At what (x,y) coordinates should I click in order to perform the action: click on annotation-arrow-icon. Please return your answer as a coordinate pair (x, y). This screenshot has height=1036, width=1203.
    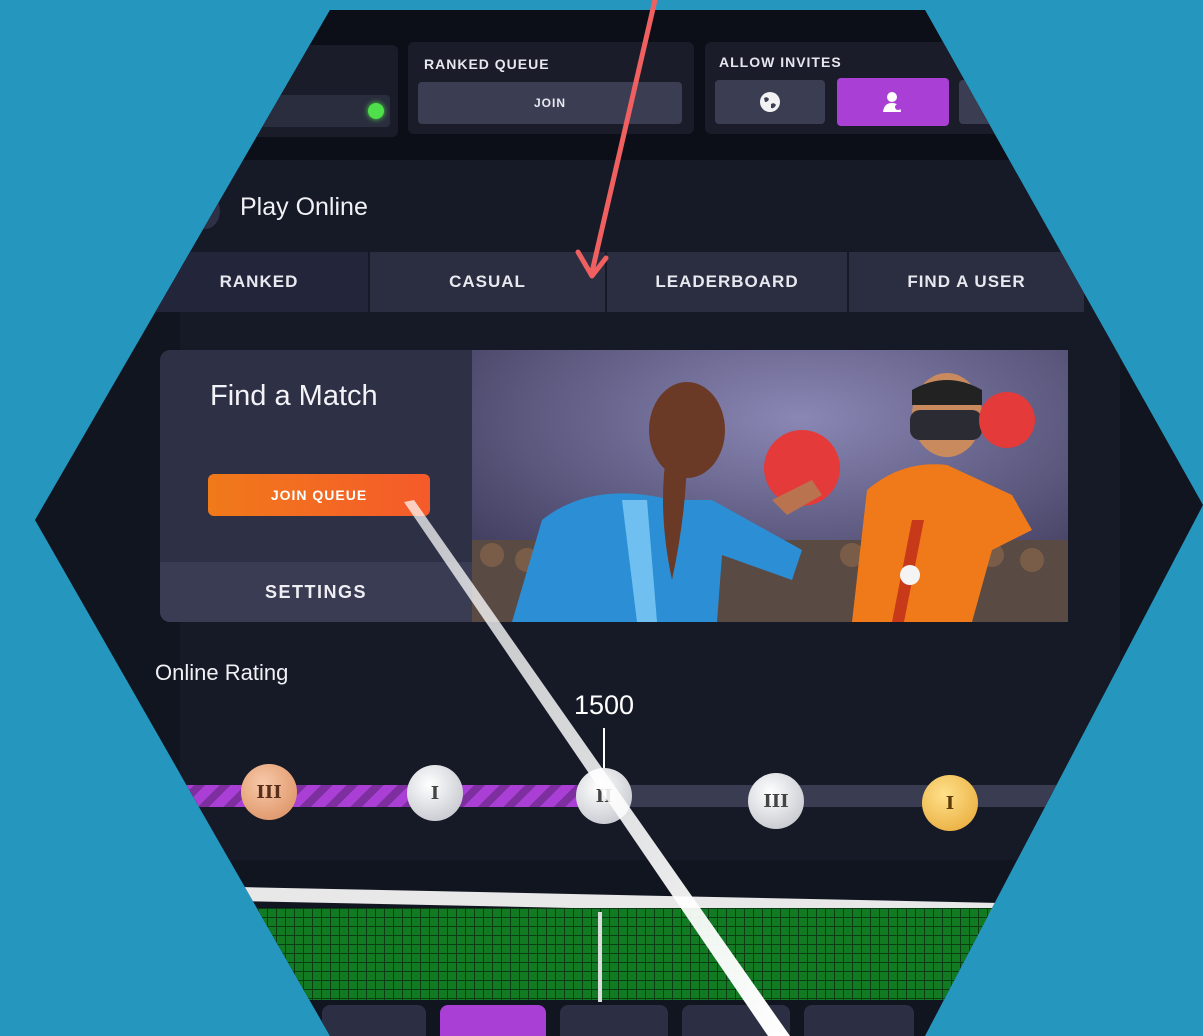
    Looking at the image, I should click on (616, 139).